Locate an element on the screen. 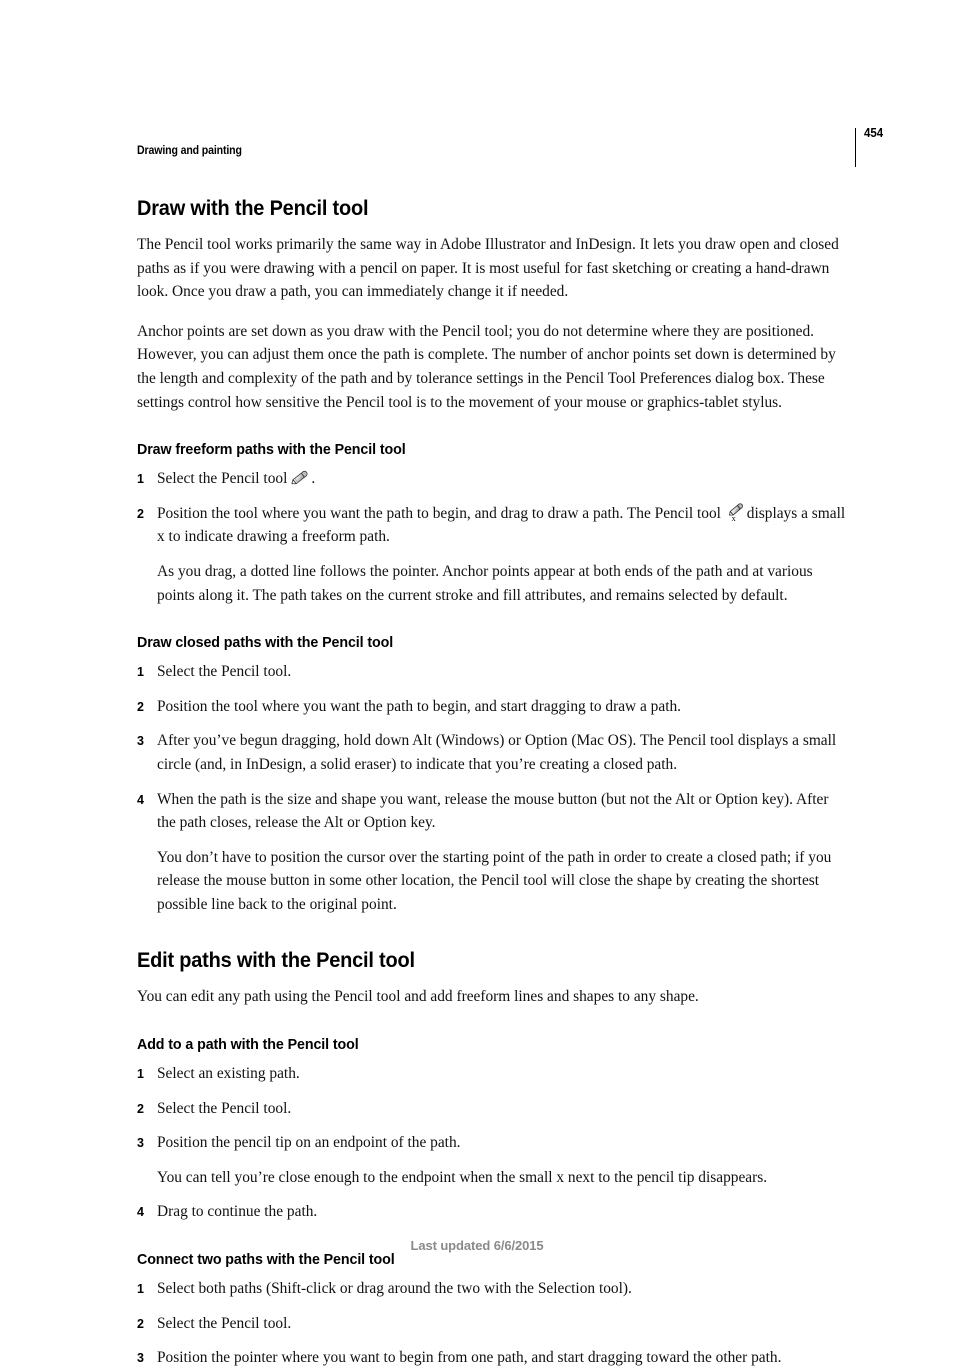 The height and width of the screenshot is (1371, 954). step-text: Drag to continue the path. is located at coordinates (237, 1212).